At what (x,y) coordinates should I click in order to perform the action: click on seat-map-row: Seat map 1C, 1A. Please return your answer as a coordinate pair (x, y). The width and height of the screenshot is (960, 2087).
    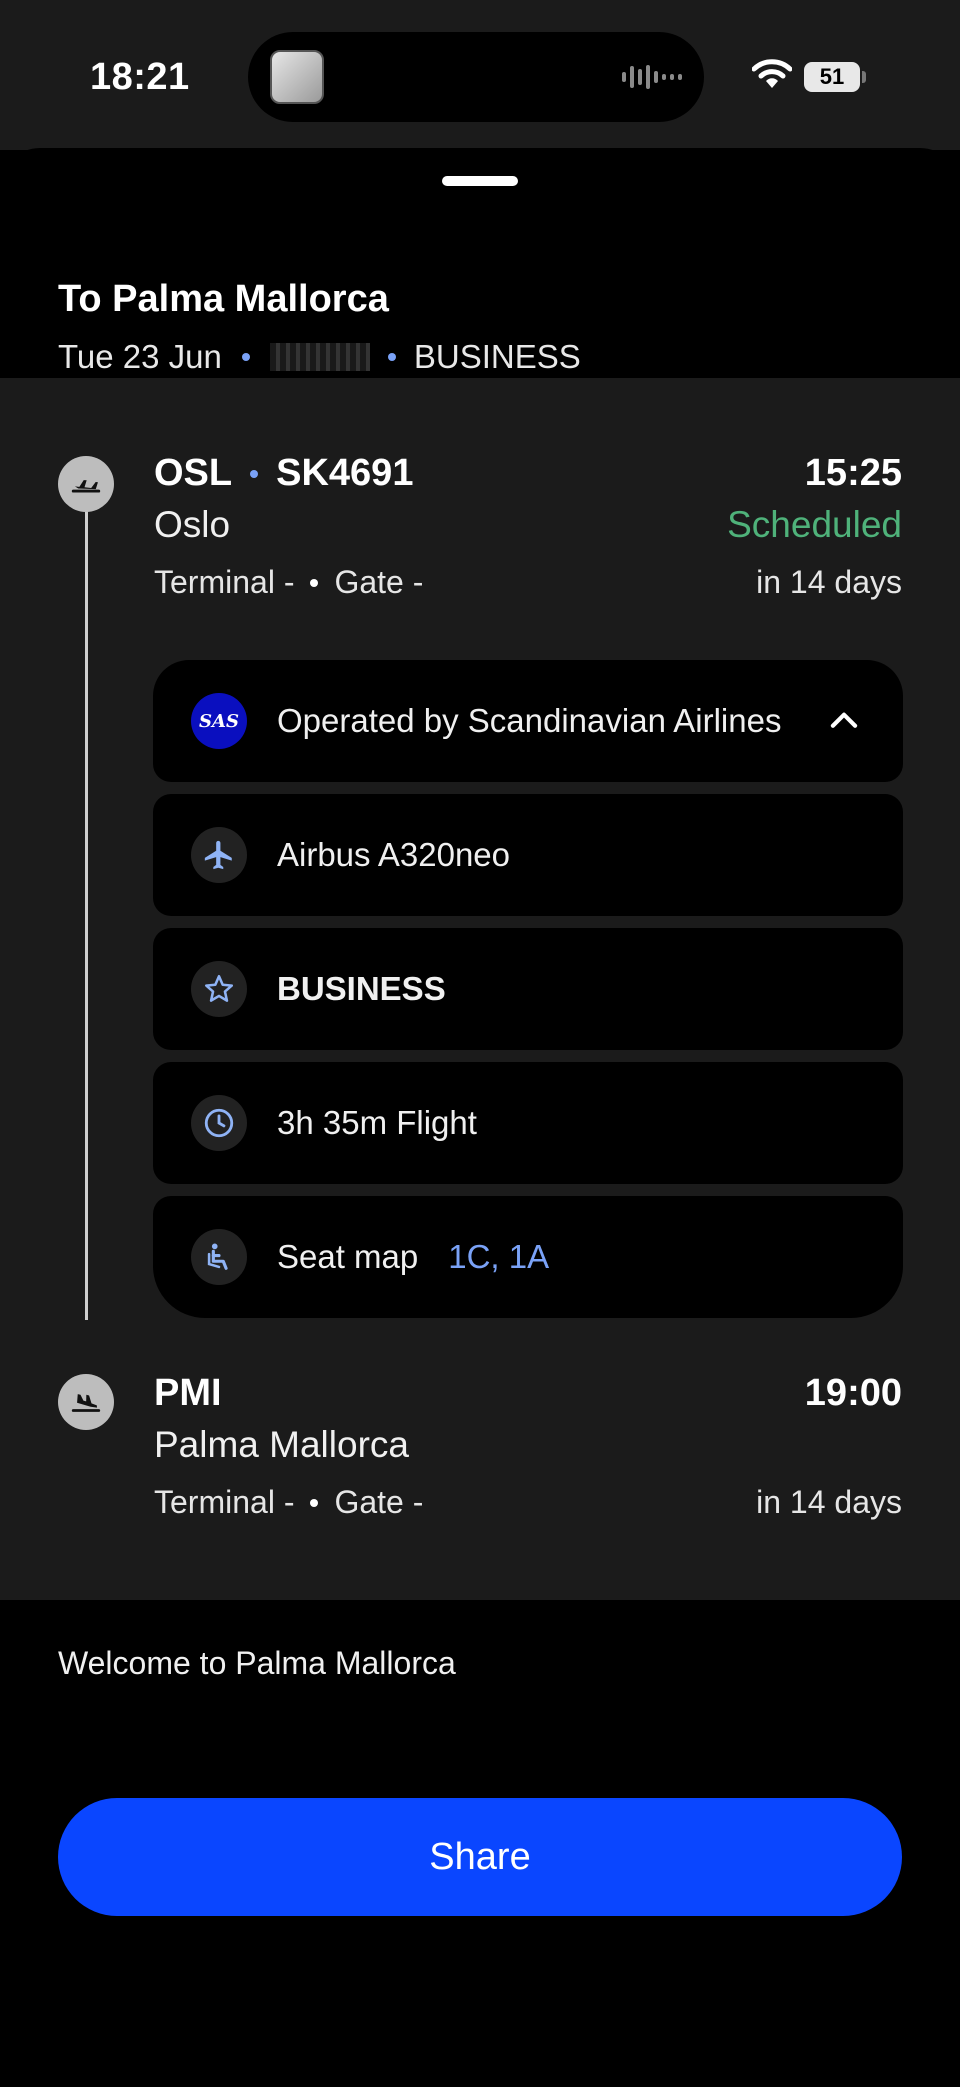
    Looking at the image, I should click on (528, 1257).